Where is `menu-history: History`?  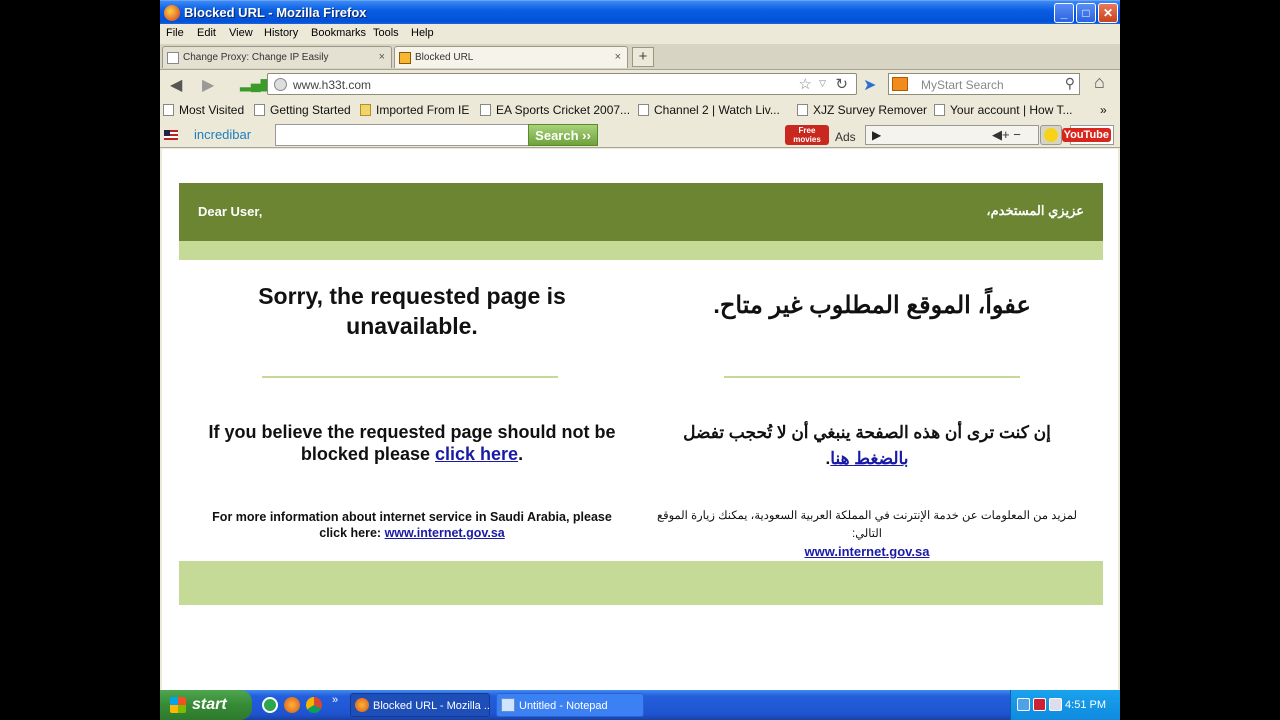
menu-history: History is located at coordinates (281, 33).